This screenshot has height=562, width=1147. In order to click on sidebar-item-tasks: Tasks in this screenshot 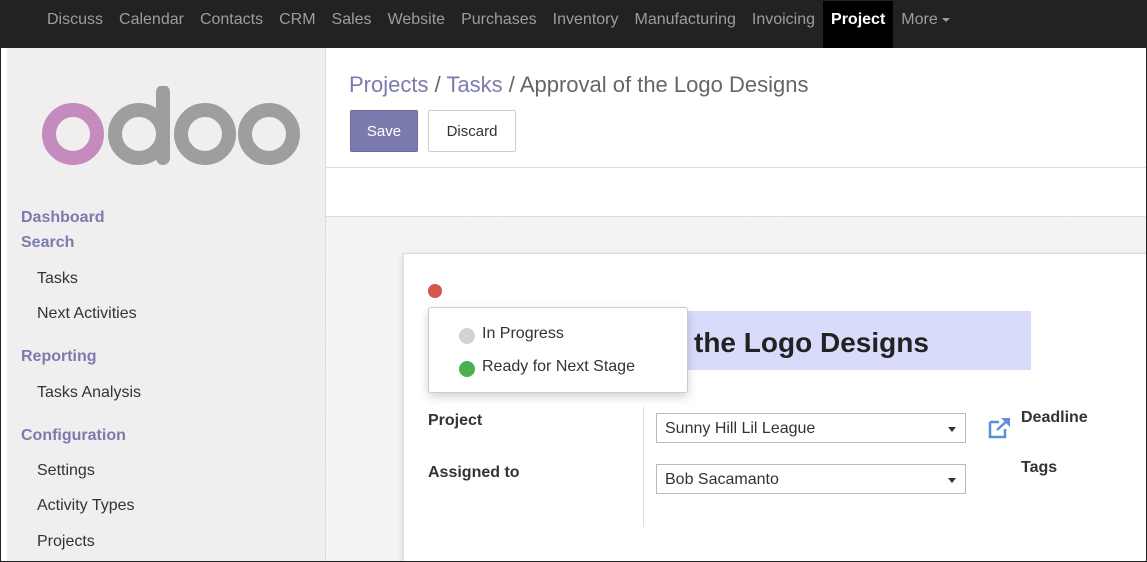, I will do `click(57, 279)`.